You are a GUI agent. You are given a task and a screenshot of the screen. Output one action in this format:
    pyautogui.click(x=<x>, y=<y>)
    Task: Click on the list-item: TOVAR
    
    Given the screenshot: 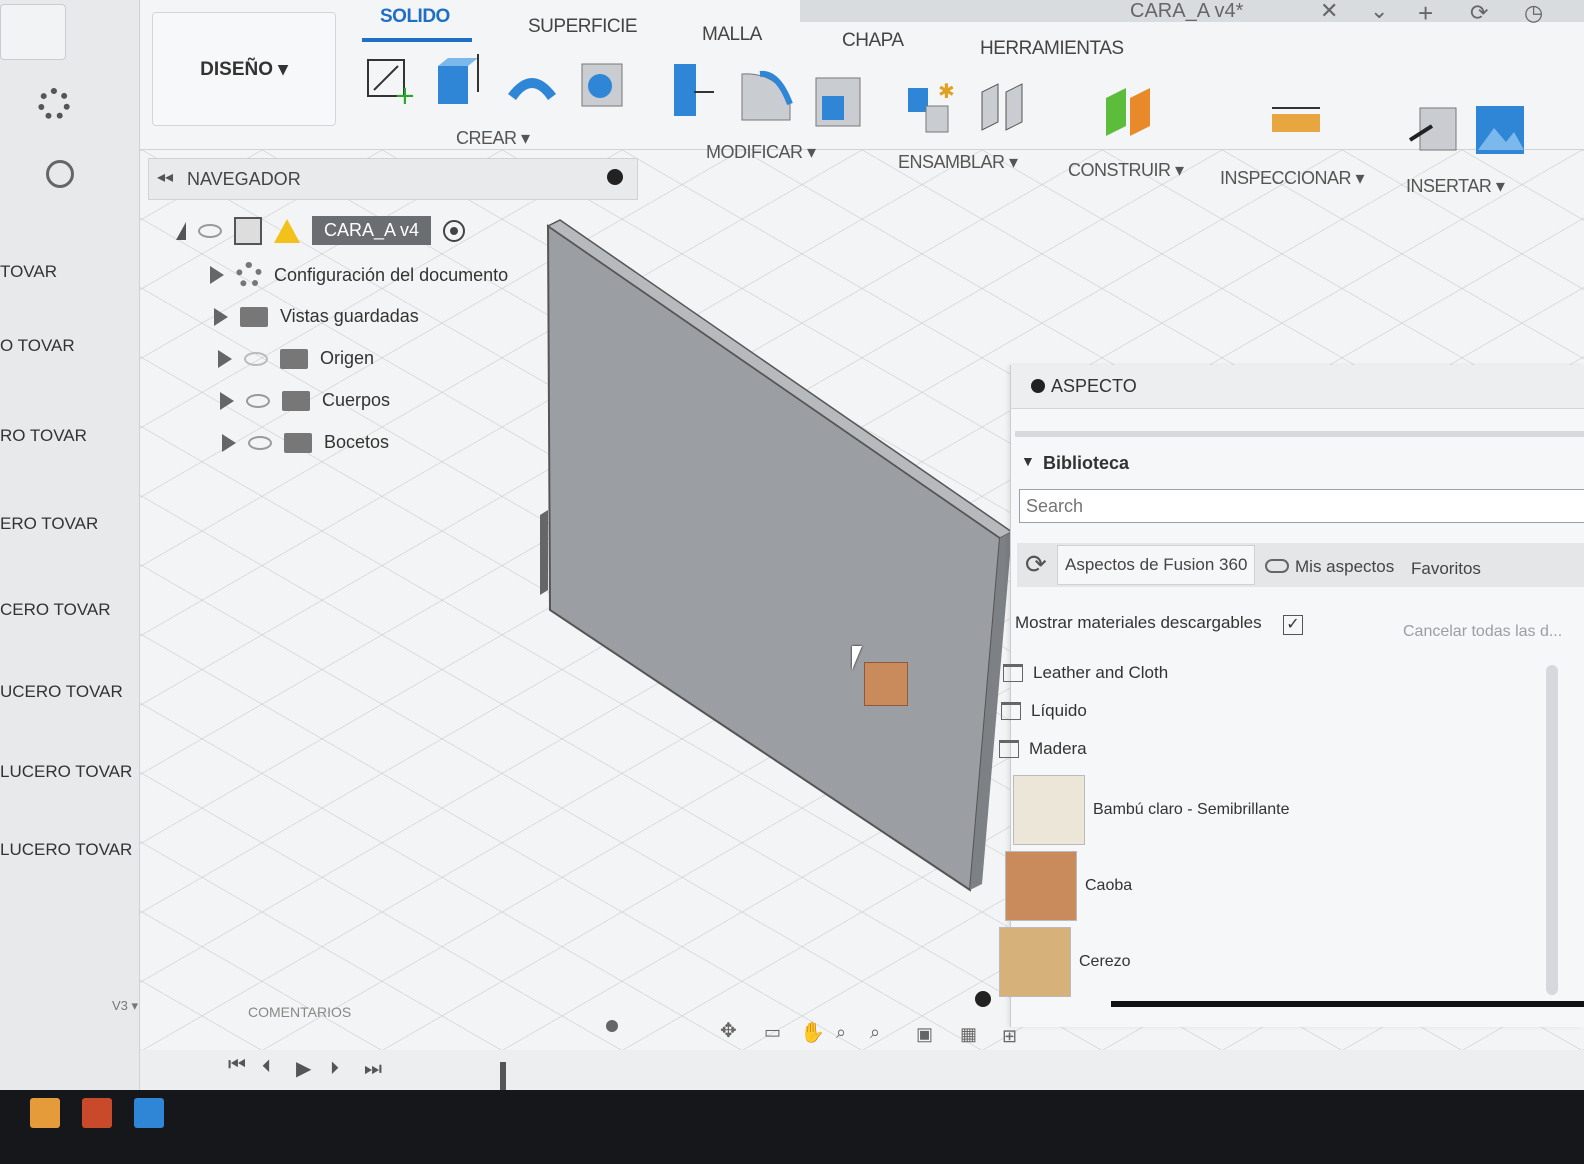 What is the action you would take?
    pyautogui.click(x=28, y=272)
    